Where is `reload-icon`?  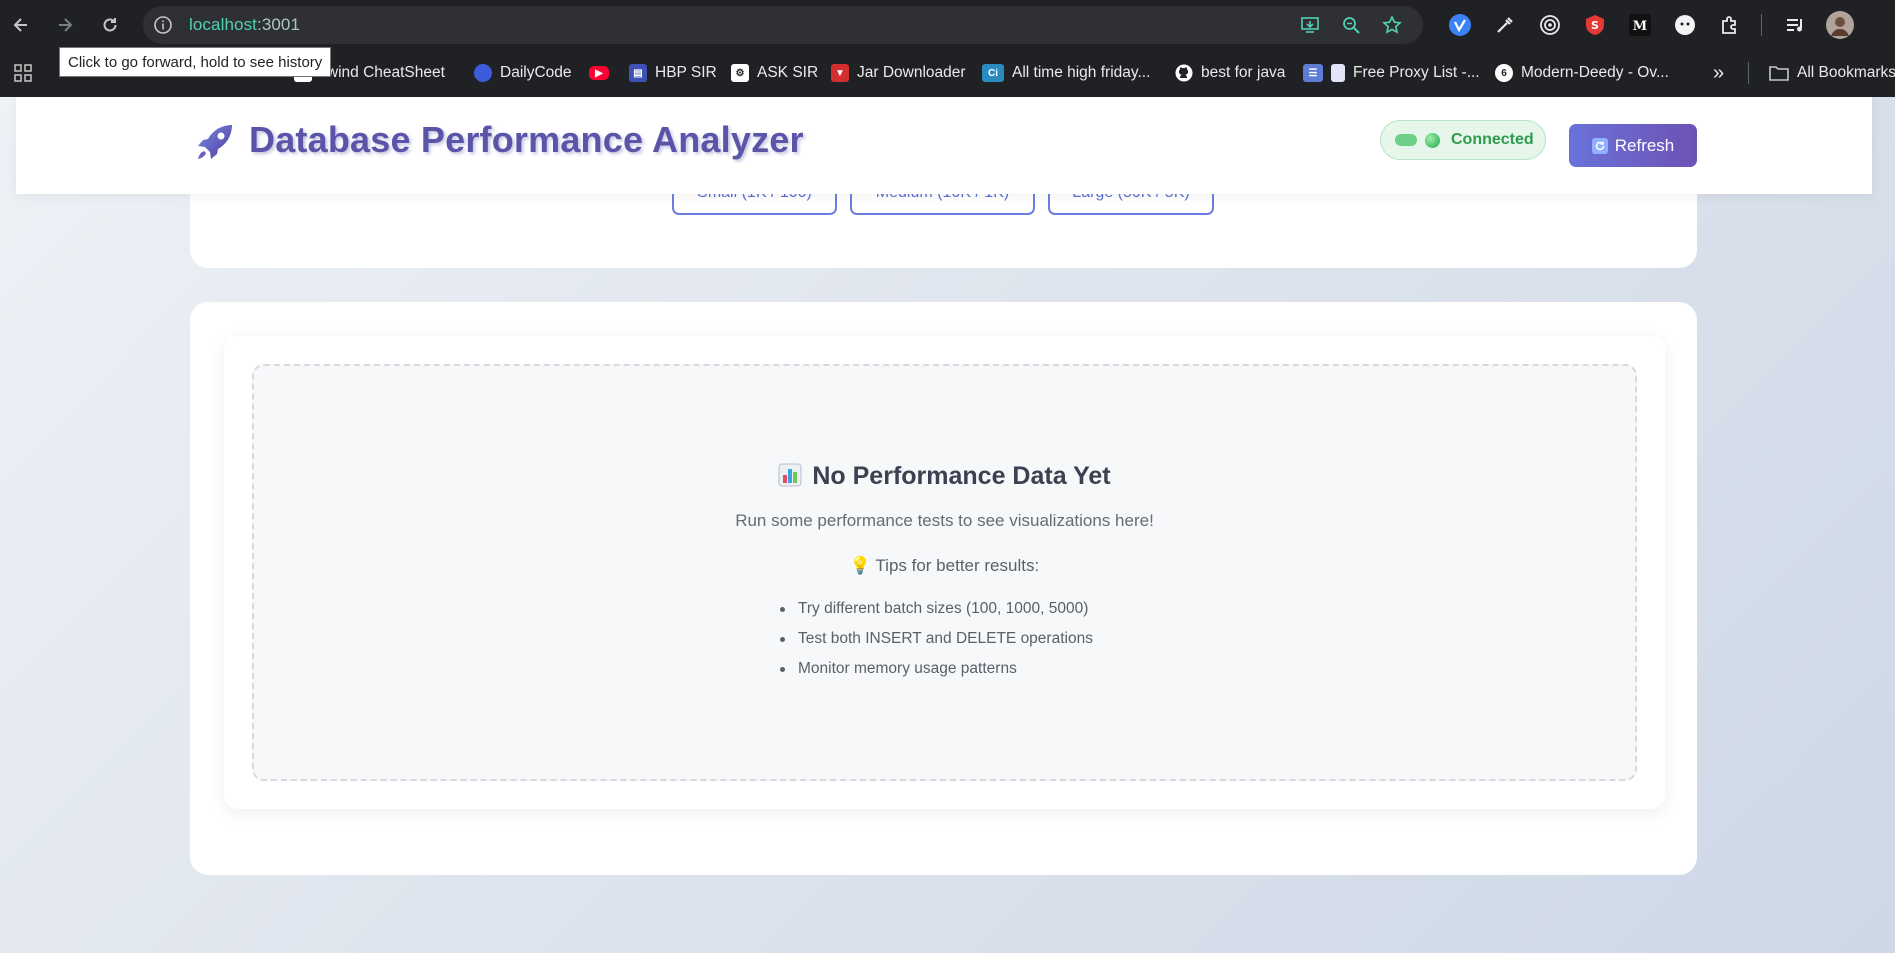
reload-icon is located at coordinates (110, 25).